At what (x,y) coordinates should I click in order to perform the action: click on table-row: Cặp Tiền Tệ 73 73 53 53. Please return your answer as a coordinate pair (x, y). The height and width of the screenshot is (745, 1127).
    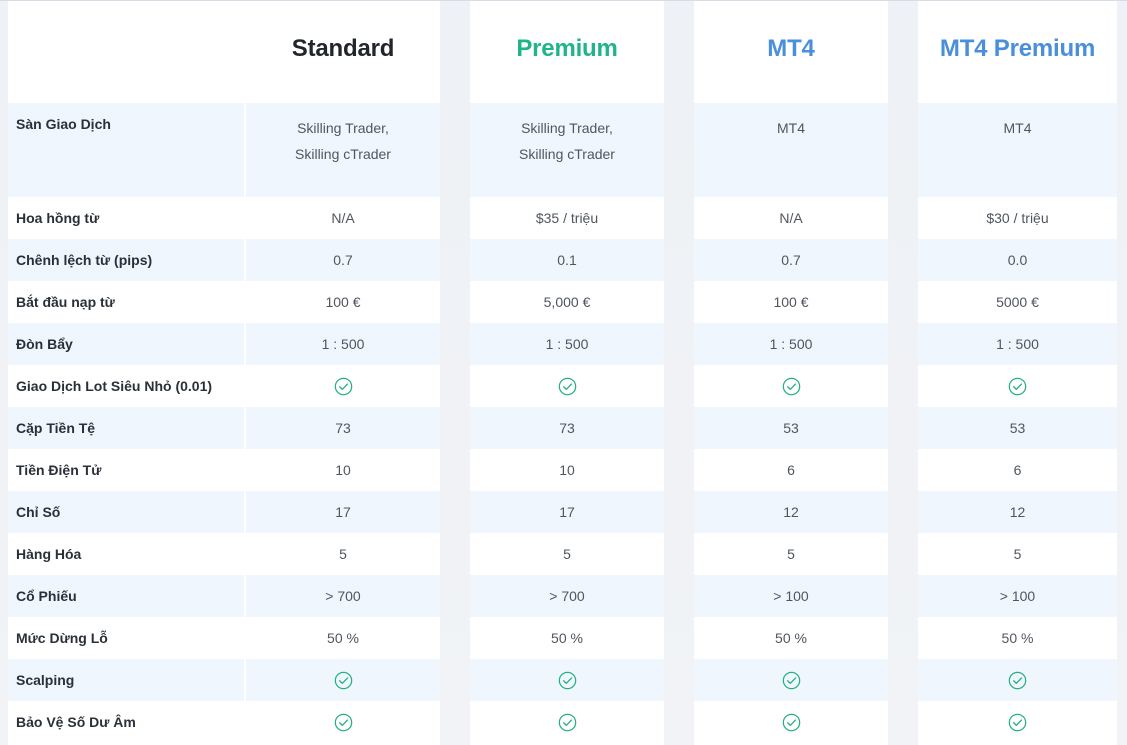
    Looking at the image, I should click on (562, 428).